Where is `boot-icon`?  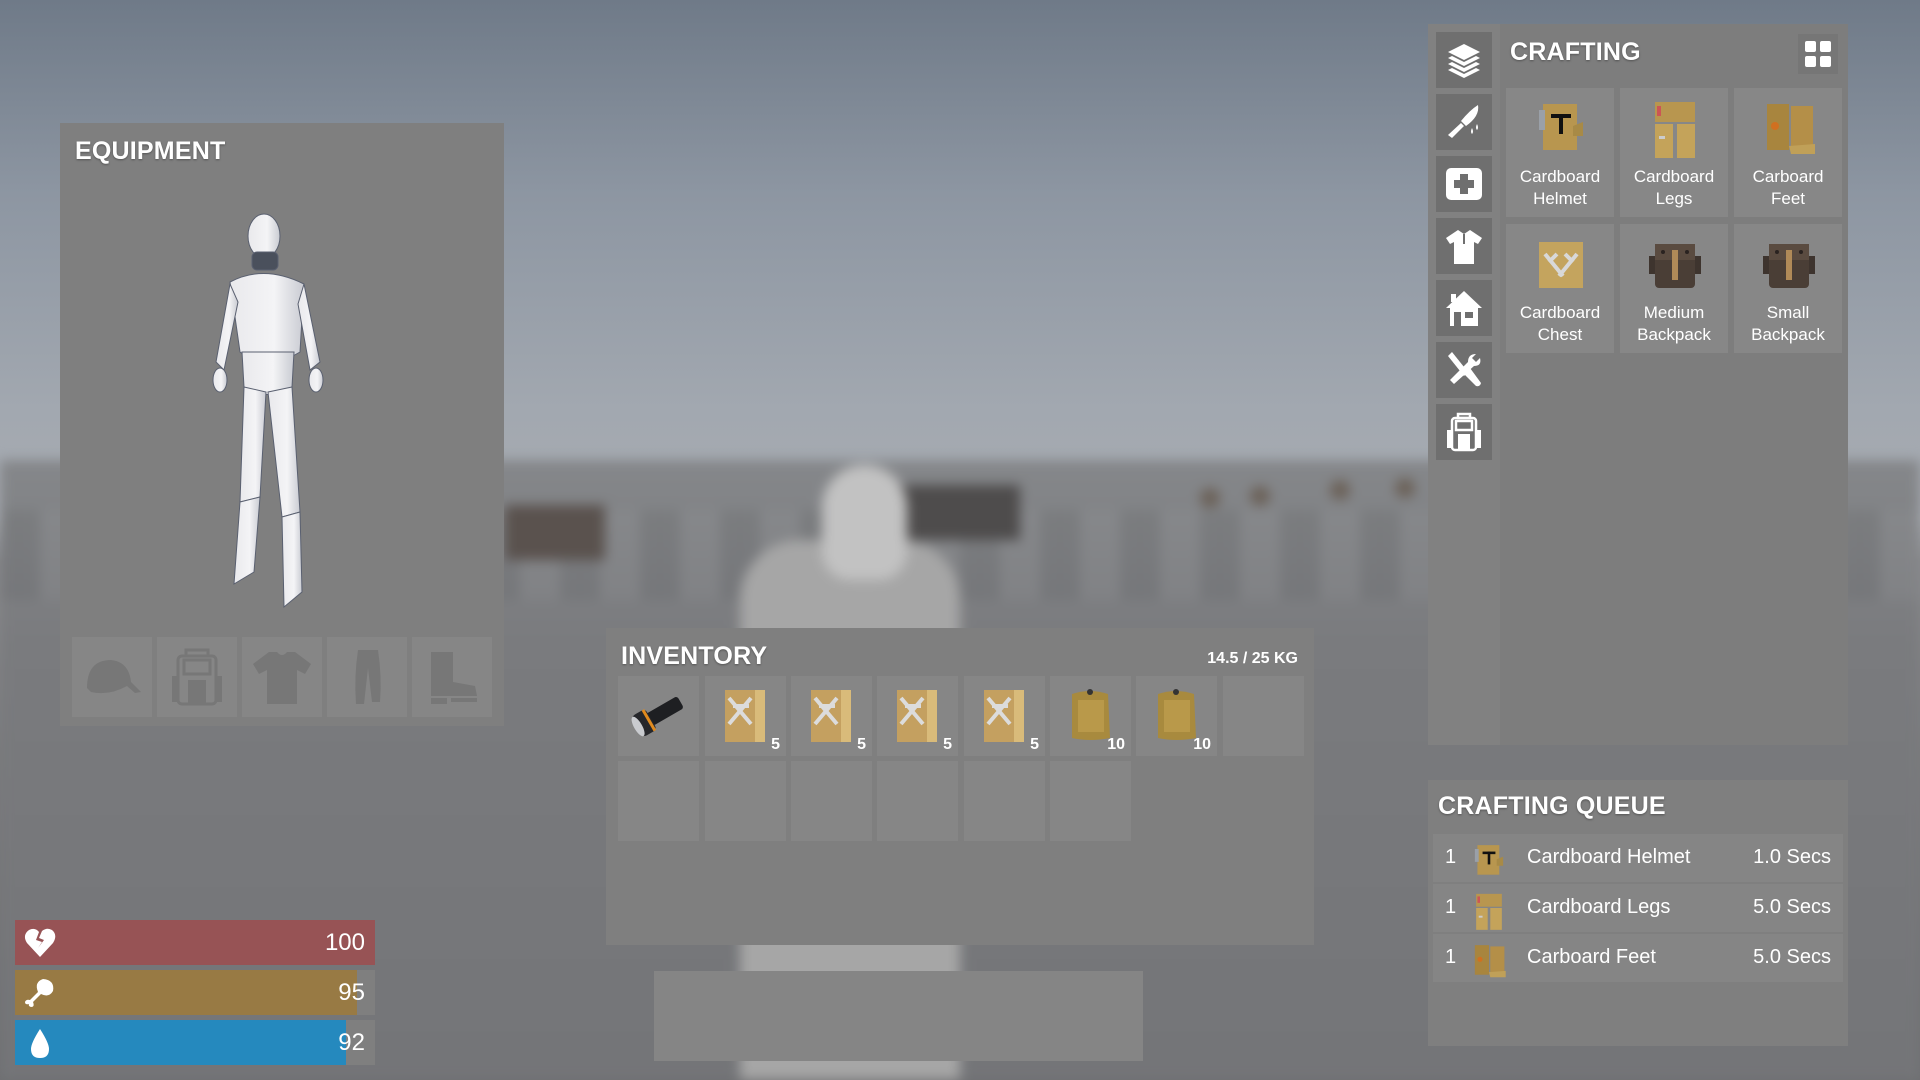
boot-icon is located at coordinates (454, 678).